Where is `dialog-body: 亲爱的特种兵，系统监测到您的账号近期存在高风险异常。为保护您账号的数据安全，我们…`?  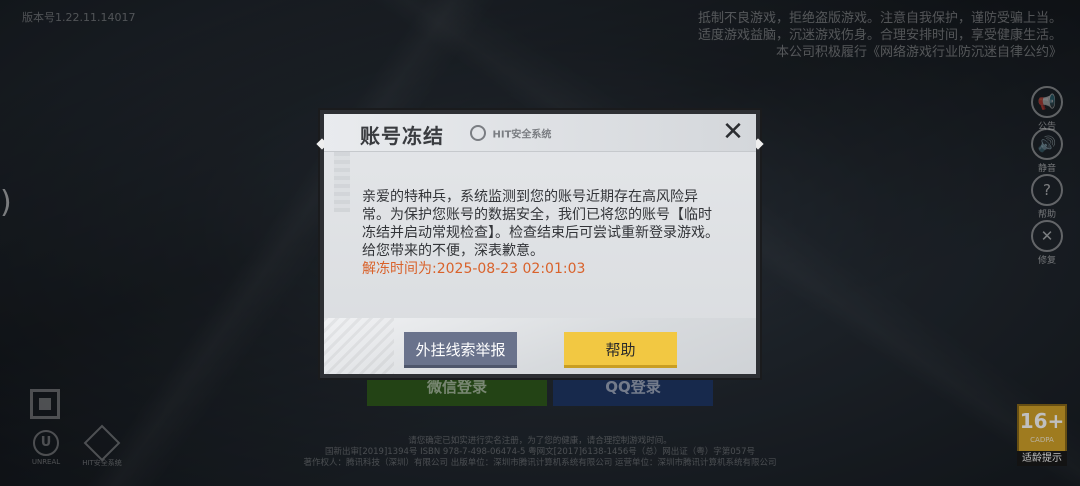
dialog-body: 亲爱的特种兵，系统监测到您的账号近期存在高风险异常。为保护您账号的数据安全，我们… is located at coordinates (543, 233).